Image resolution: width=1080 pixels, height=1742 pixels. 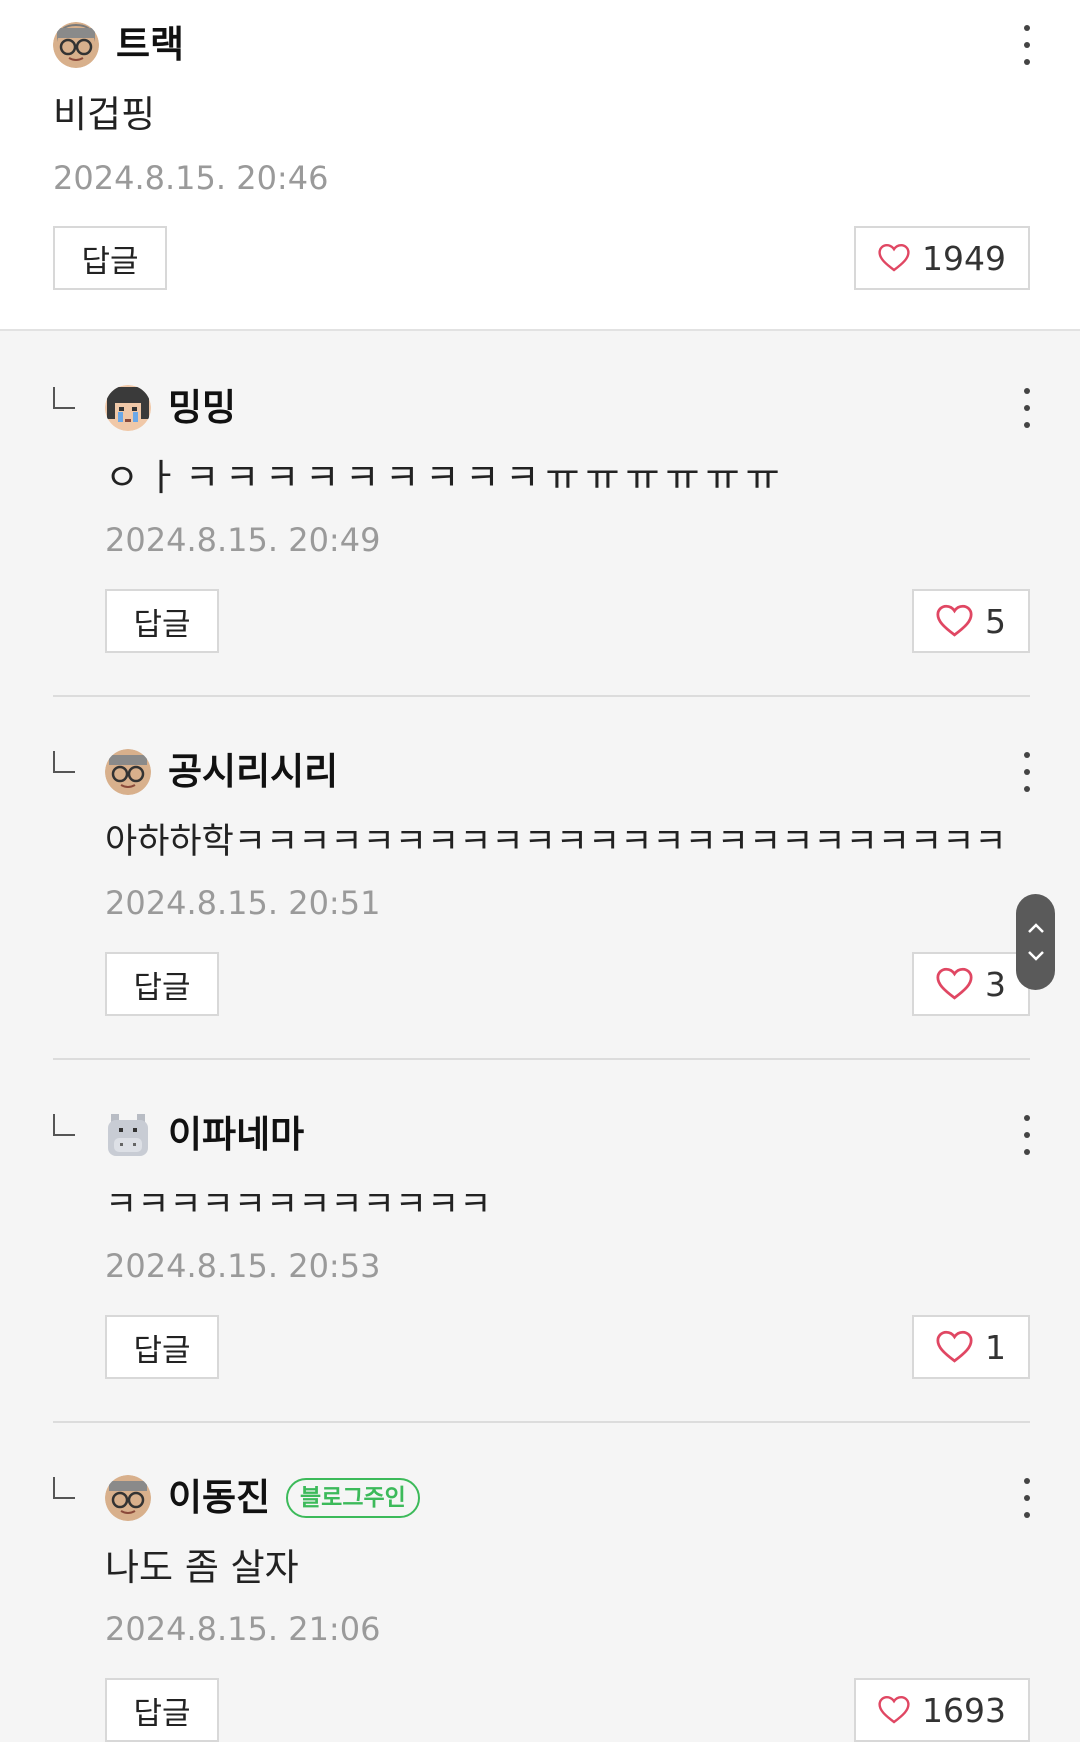 I want to click on comment-date: 2024.8.15. 20:51, so click(x=243, y=903).